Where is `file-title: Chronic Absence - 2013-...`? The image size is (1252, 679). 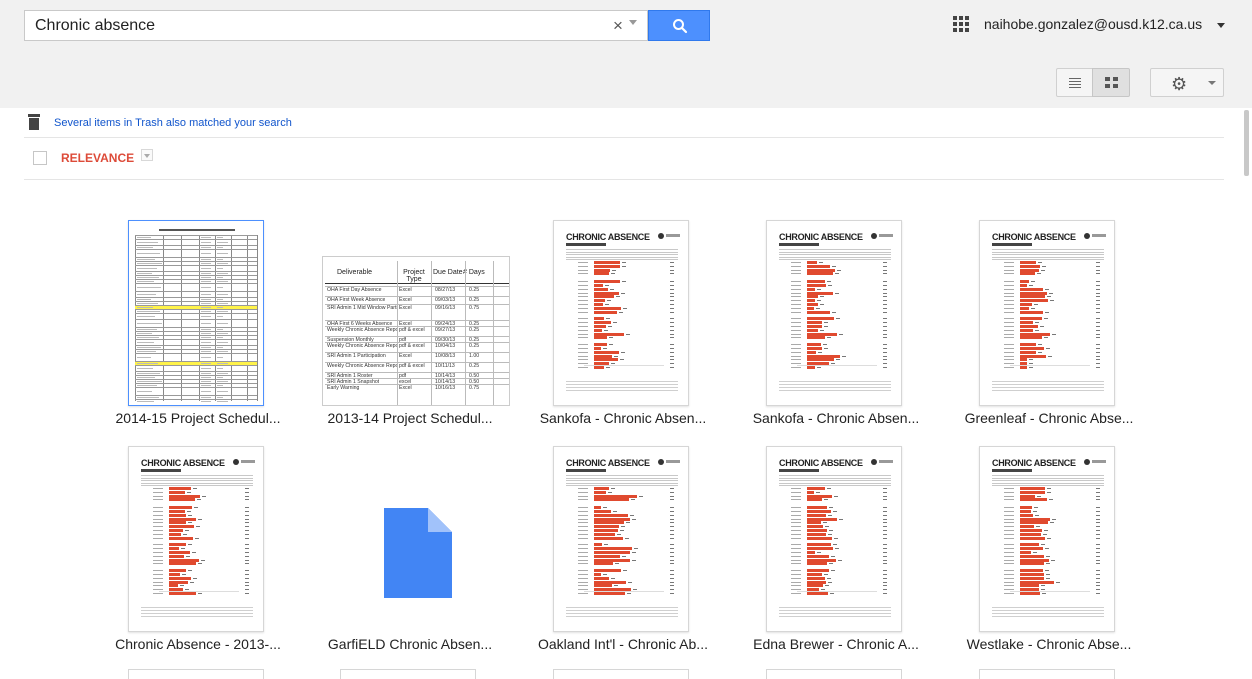
file-title: Chronic Absence - 2013-... is located at coordinates (198, 644).